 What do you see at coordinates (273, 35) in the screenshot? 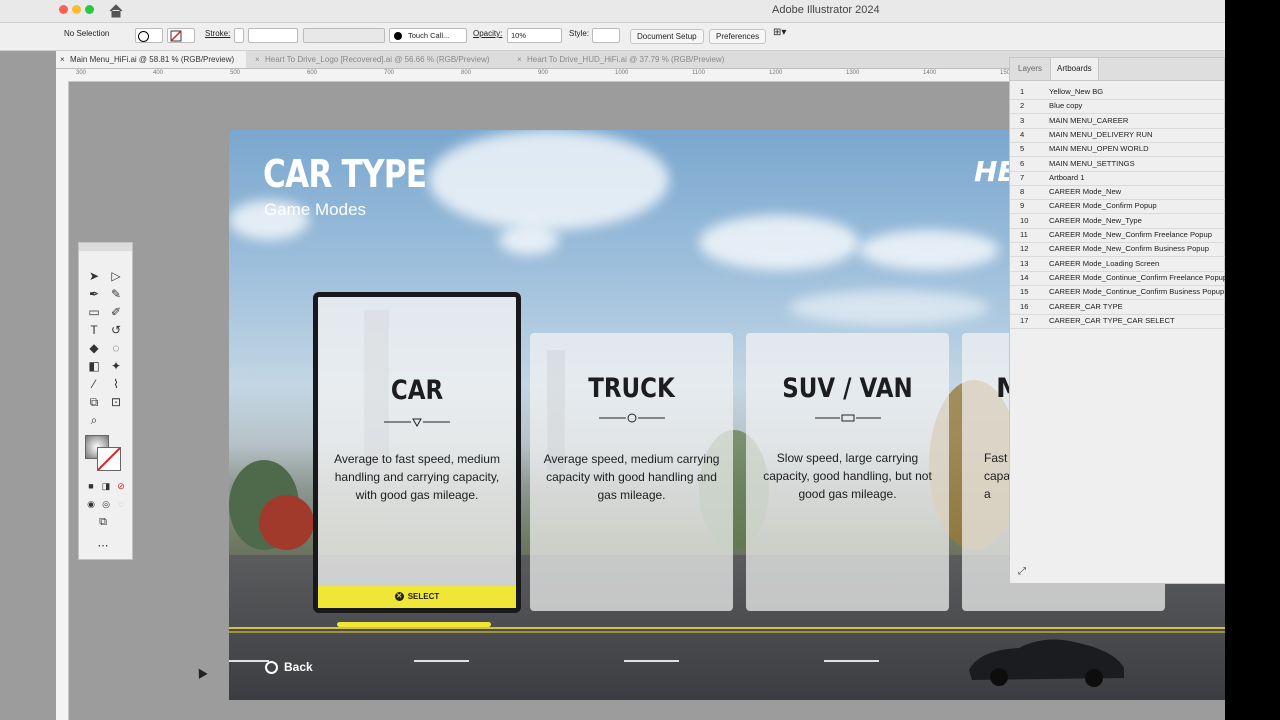
I see `stroke-weight-field` at bounding box center [273, 35].